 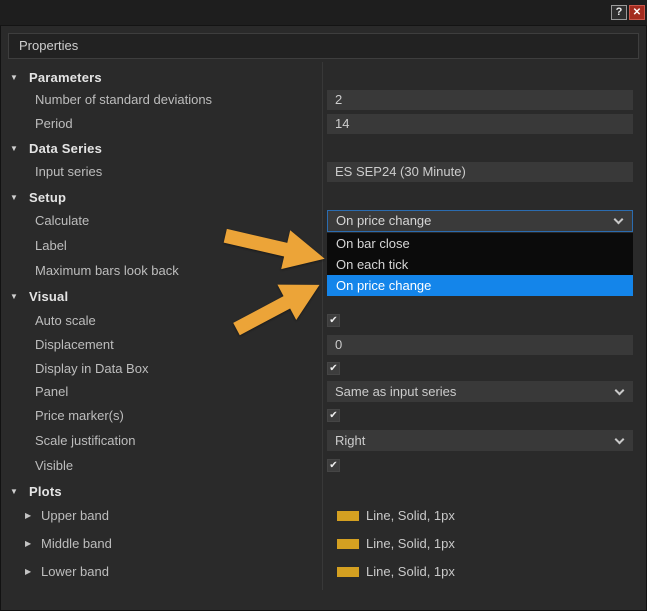 I want to click on dropdown-option-on-price-change: On price change, so click(x=480, y=285).